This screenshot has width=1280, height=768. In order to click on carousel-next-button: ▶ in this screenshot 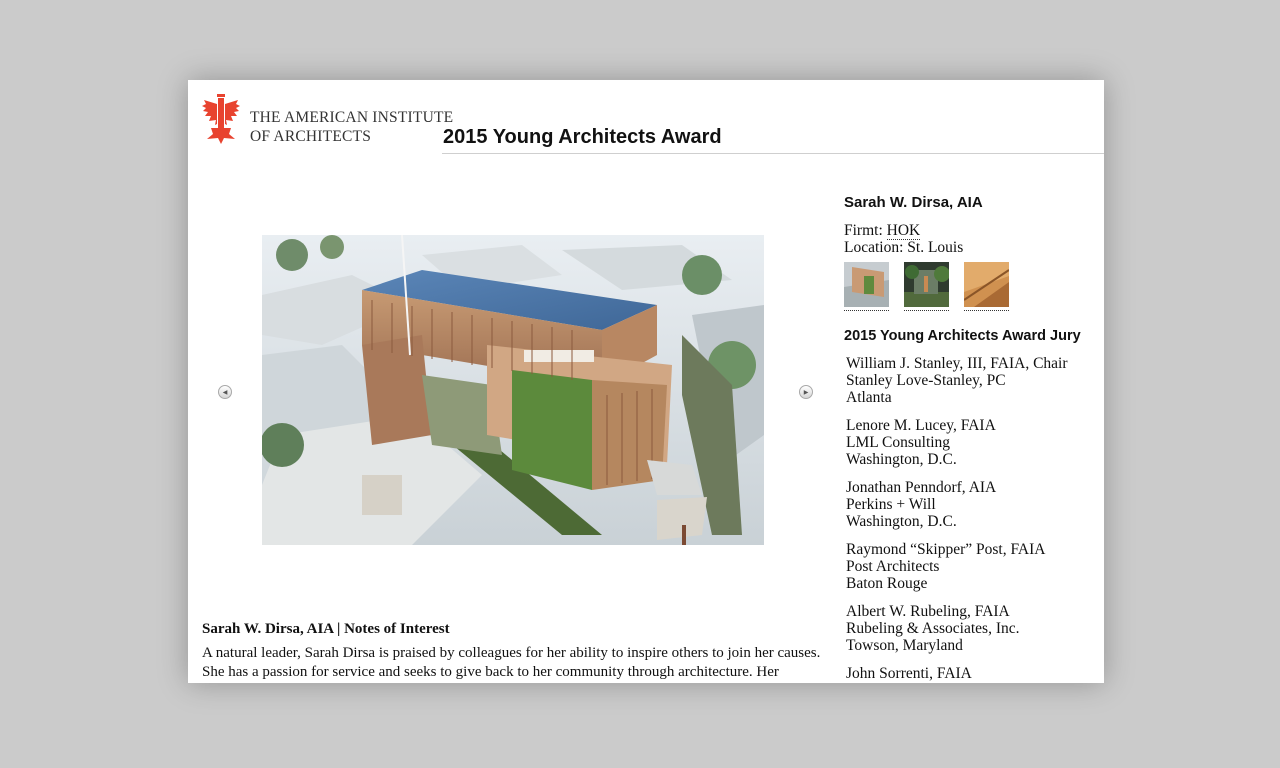, I will do `click(806, 392)`.